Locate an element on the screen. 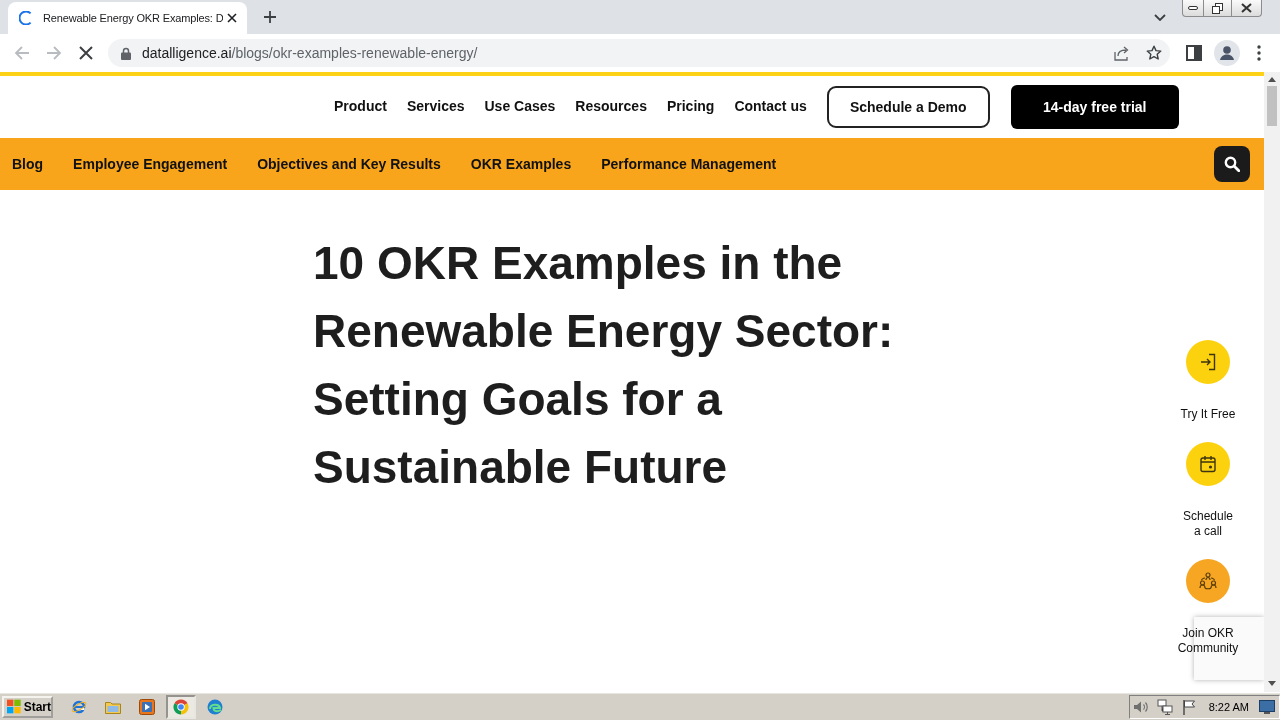  nav-link: Contact us is located at coordinates (770, 107).